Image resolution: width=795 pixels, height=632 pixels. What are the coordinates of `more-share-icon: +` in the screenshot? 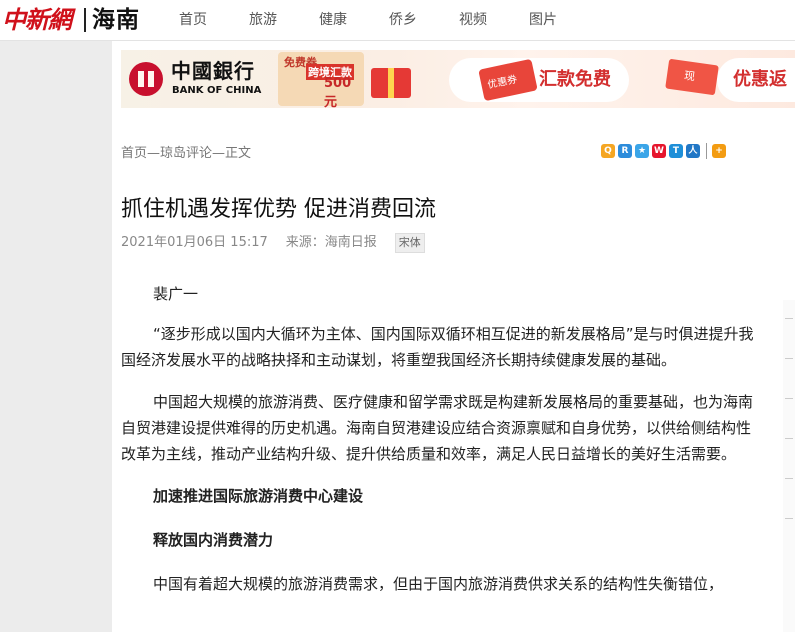 It's located at (719, 151).